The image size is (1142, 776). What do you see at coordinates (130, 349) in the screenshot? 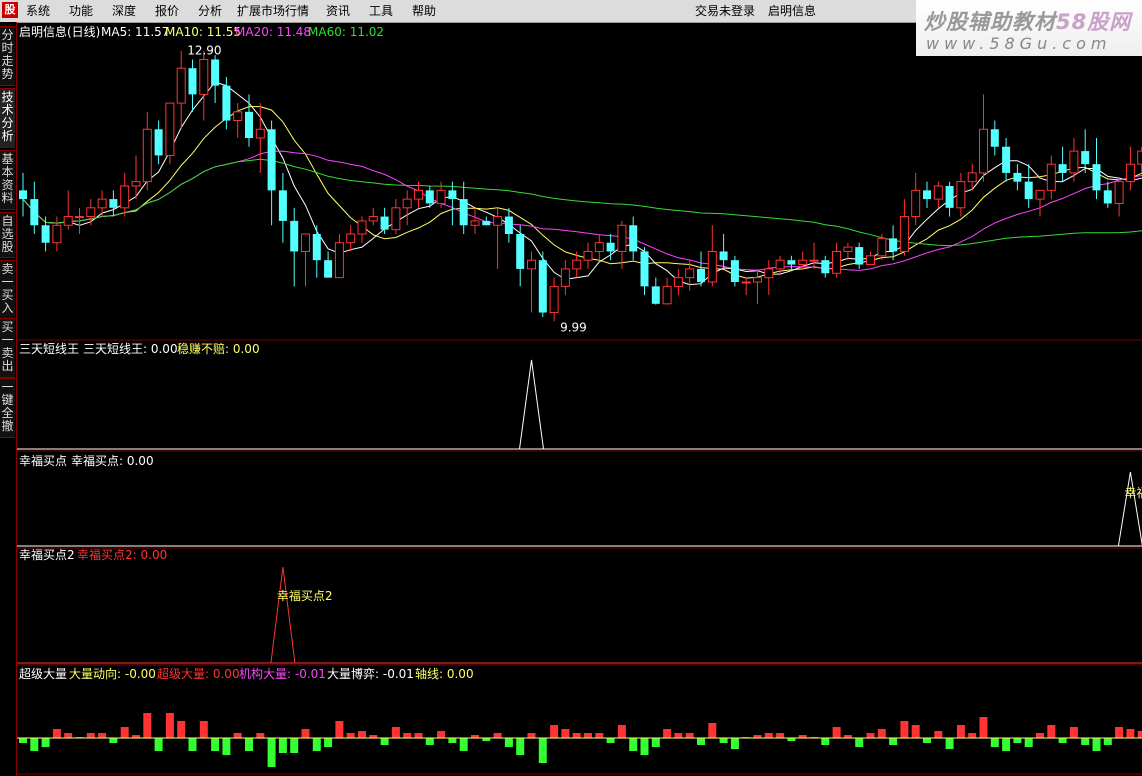
I see `indicator1-value: 三天短线王: 0.00` at bounding box center [130, 349].